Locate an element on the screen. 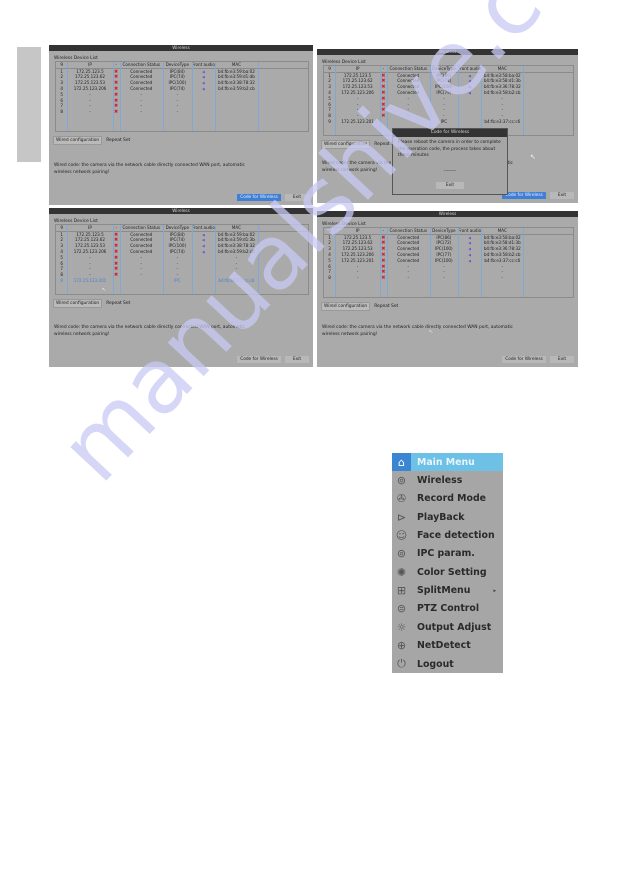 The width and height of the screenshot is (629, 893). menu-item-main-menu: ⌂ Main Menu is located at coordinates (447, 462).